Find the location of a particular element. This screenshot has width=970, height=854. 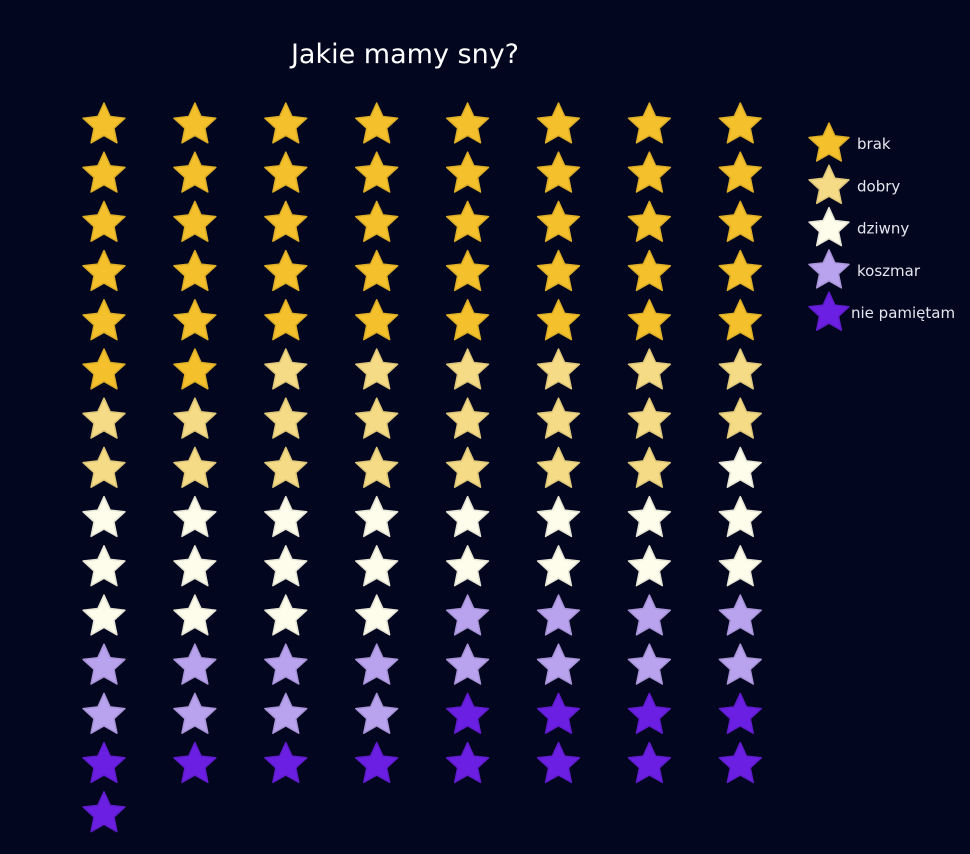

legend-item: dobry is located at coordinates (854, 184).